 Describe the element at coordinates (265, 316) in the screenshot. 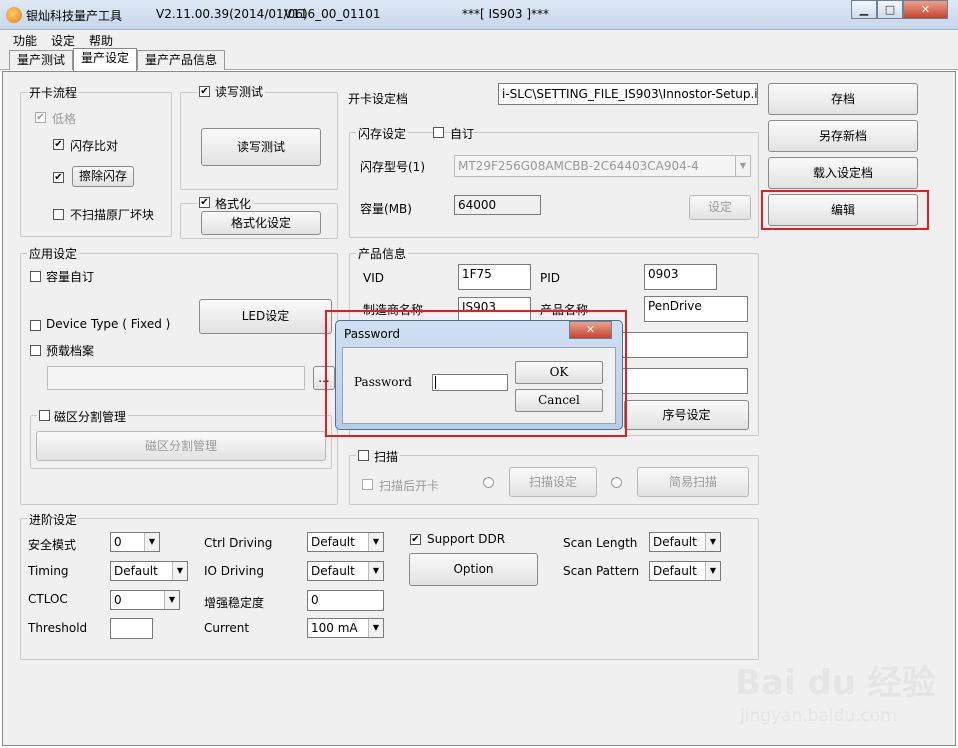

I see `led-settings-button: LED设定` at that location.